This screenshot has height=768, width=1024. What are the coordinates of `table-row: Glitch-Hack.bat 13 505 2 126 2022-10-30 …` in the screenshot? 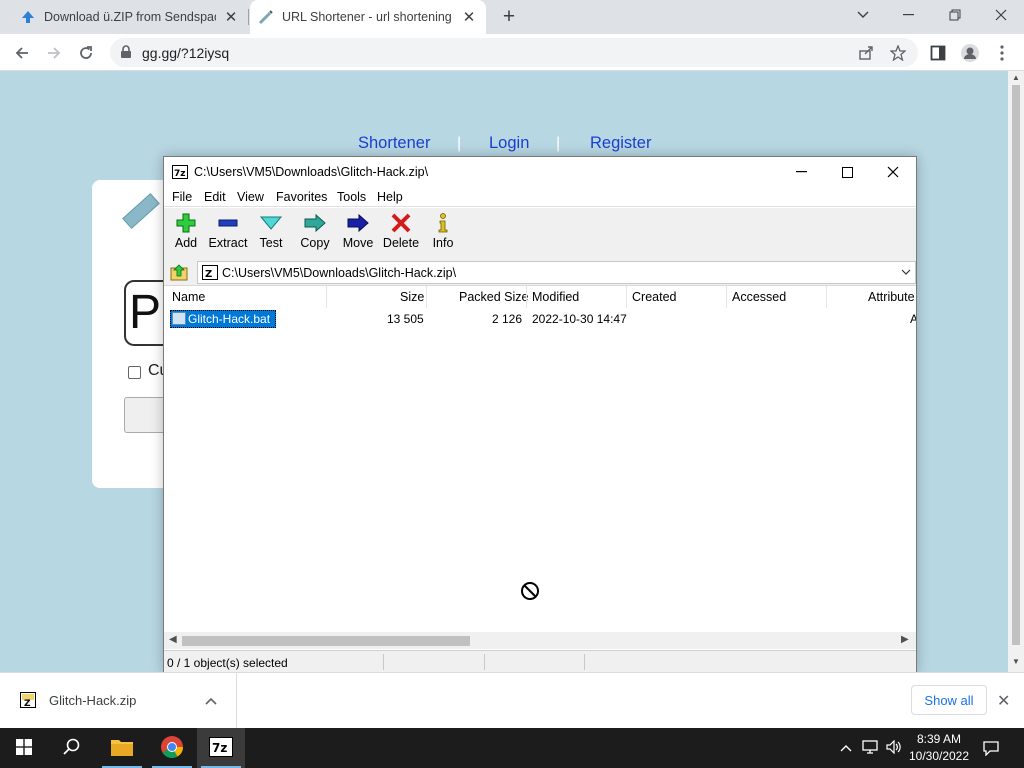 It's located at (540, 319).